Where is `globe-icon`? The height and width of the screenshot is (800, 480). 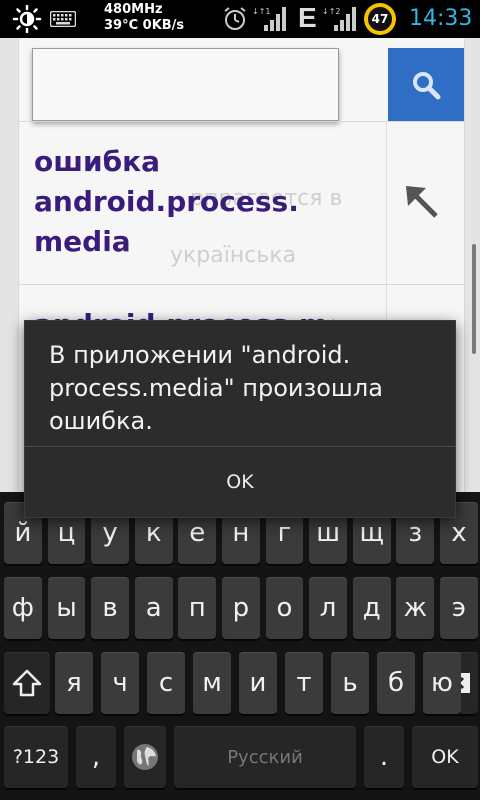
globe-icon is located at coordinates (145, 757).